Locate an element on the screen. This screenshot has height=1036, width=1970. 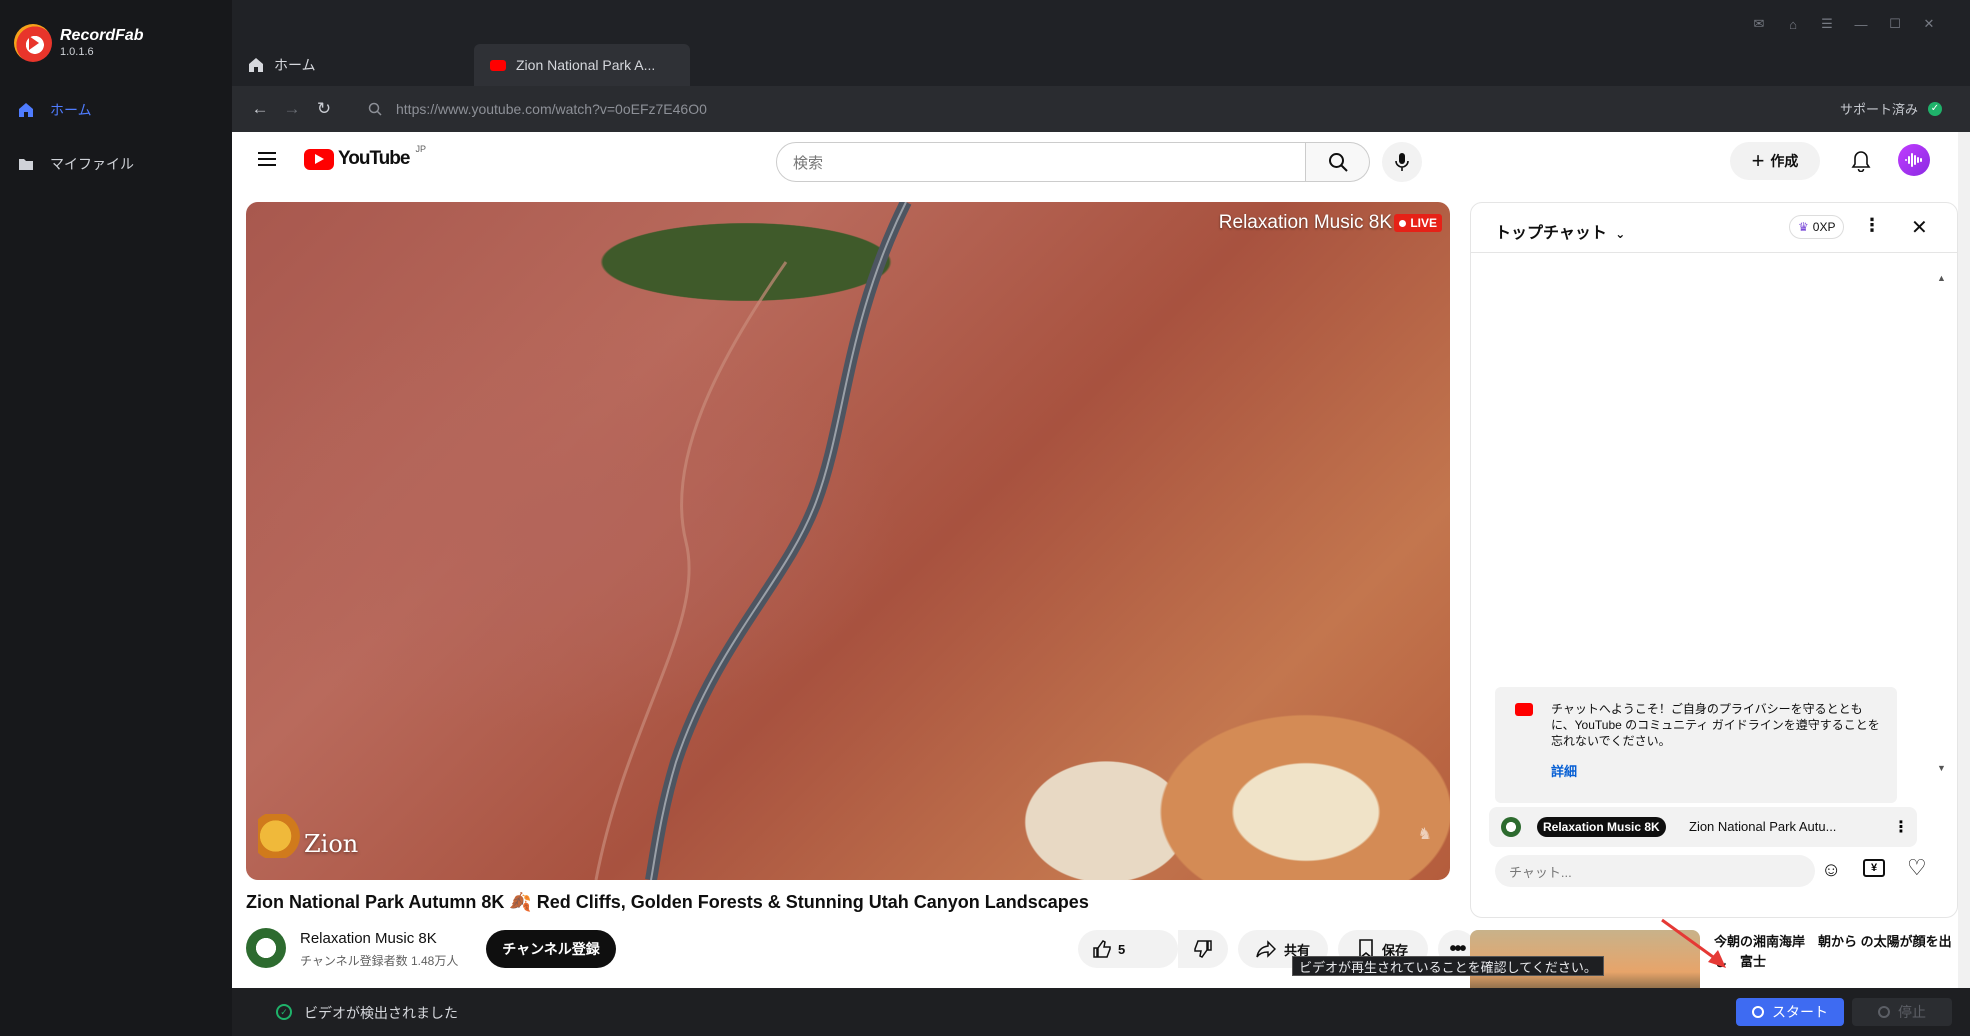
account-avatar is located at coordinates (1914, 160).